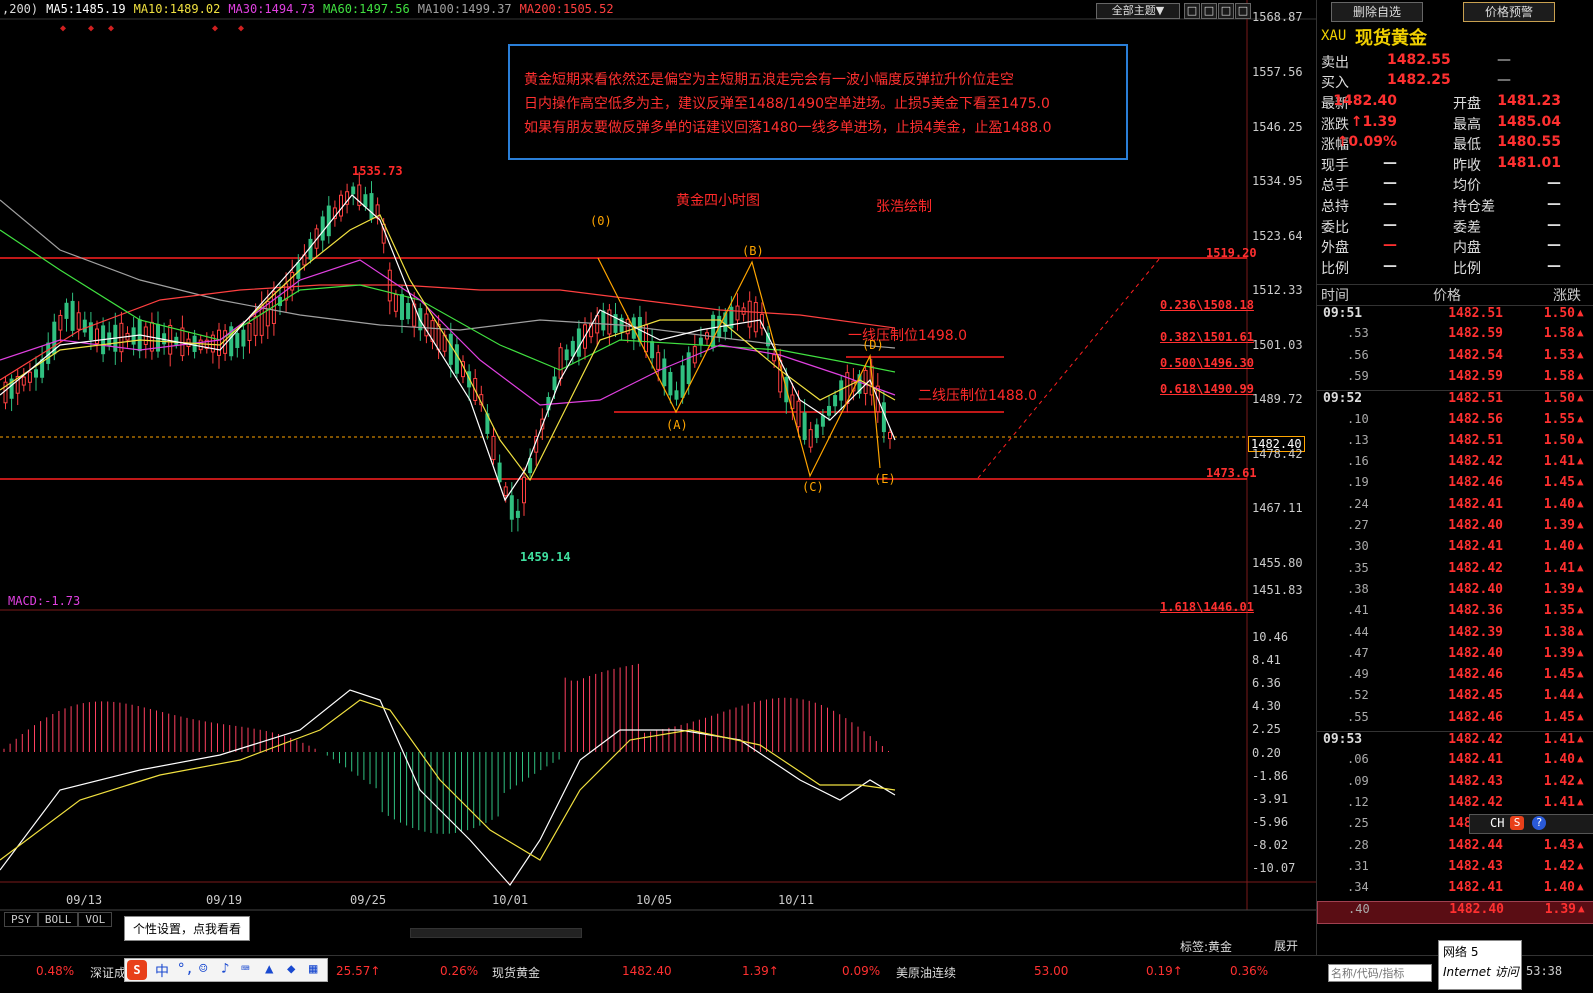  I want to click on tick-row: .47 1482.40 1.39 ▲, so click(1455, 656).